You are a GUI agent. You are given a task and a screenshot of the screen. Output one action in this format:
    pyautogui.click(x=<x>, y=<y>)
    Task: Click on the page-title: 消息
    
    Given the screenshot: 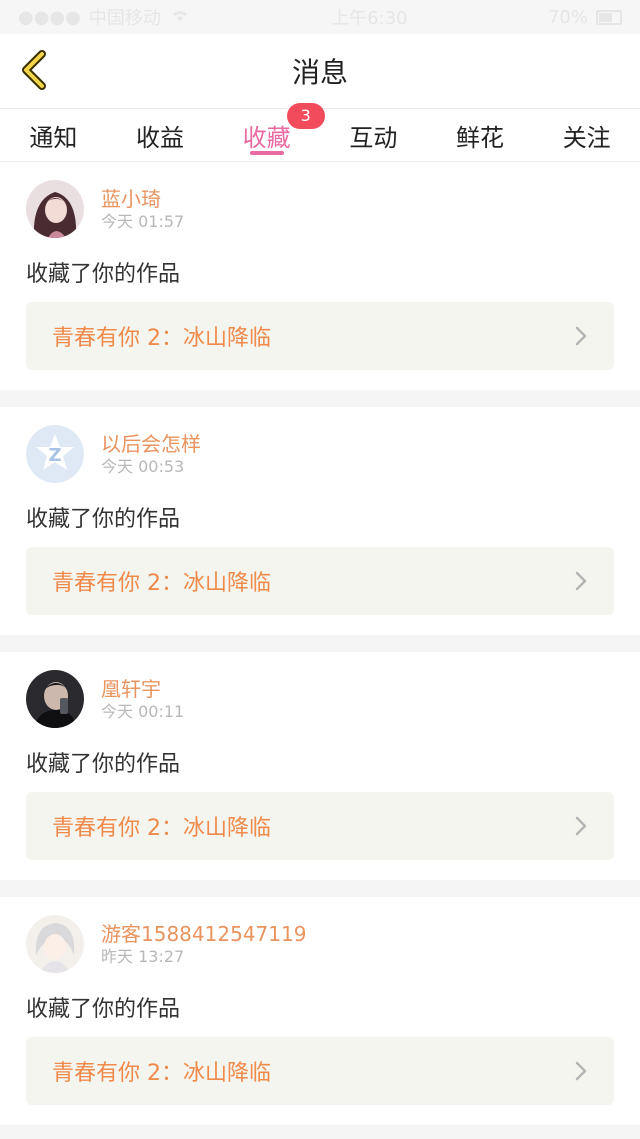 What is the action you would take?
    pyautogui.click(x=319, y=72)
    